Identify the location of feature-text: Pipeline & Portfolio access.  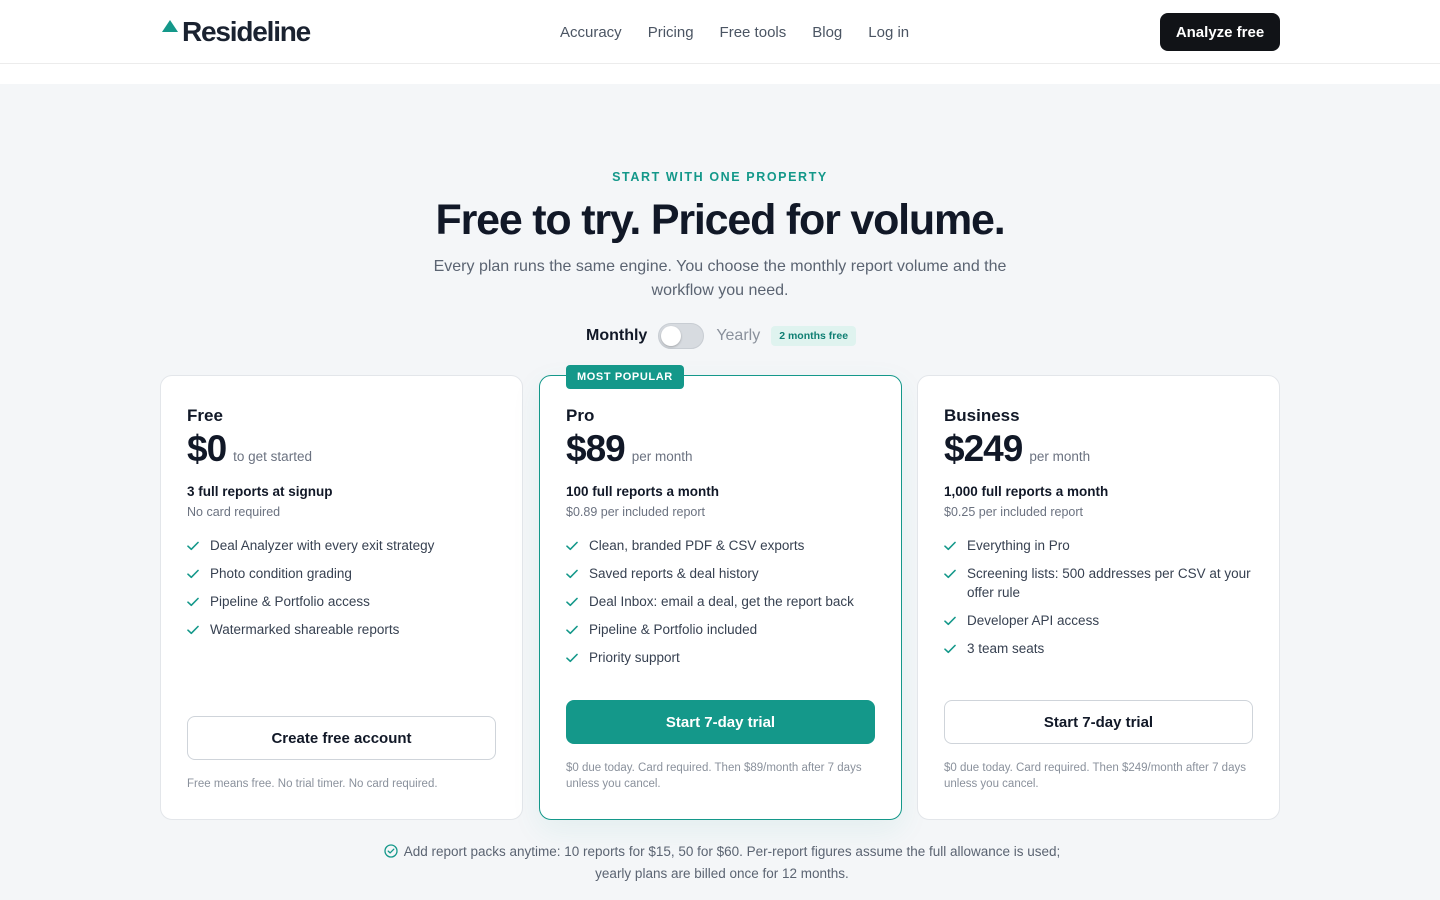
(290, 601).